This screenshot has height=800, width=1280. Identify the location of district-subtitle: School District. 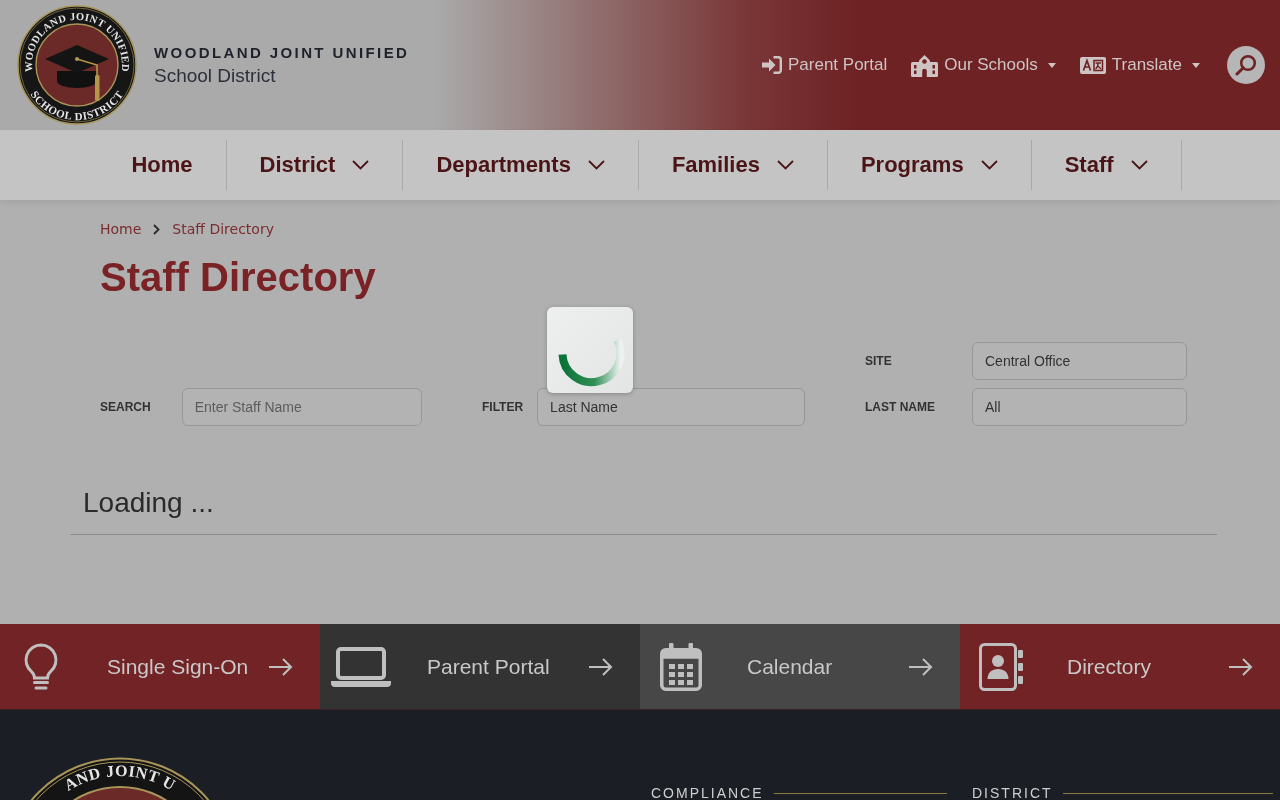
(215, 75).